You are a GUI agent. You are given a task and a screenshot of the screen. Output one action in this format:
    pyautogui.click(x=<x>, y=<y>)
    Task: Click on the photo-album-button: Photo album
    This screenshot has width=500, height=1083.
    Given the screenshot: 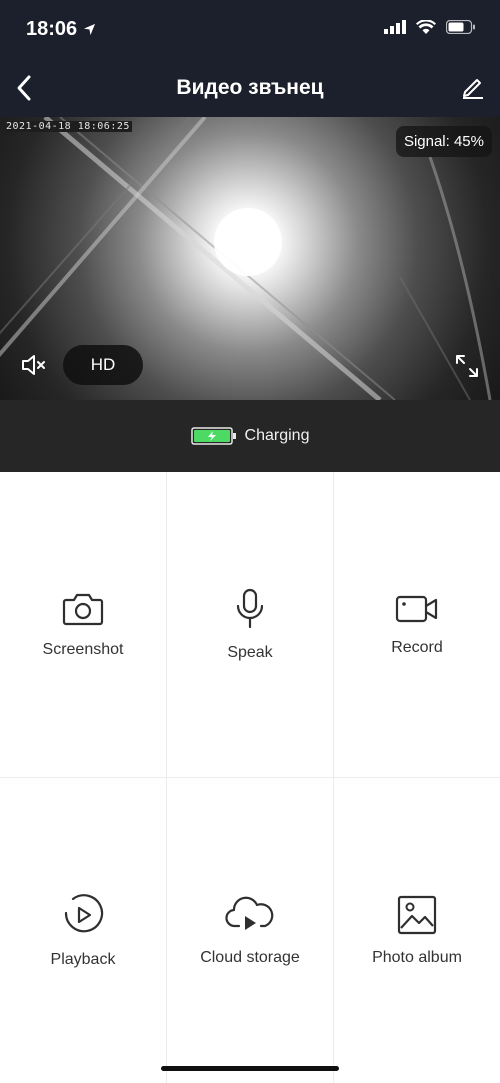 What is the action you would take?
    pyautogui.click(x=417, y=930)
    